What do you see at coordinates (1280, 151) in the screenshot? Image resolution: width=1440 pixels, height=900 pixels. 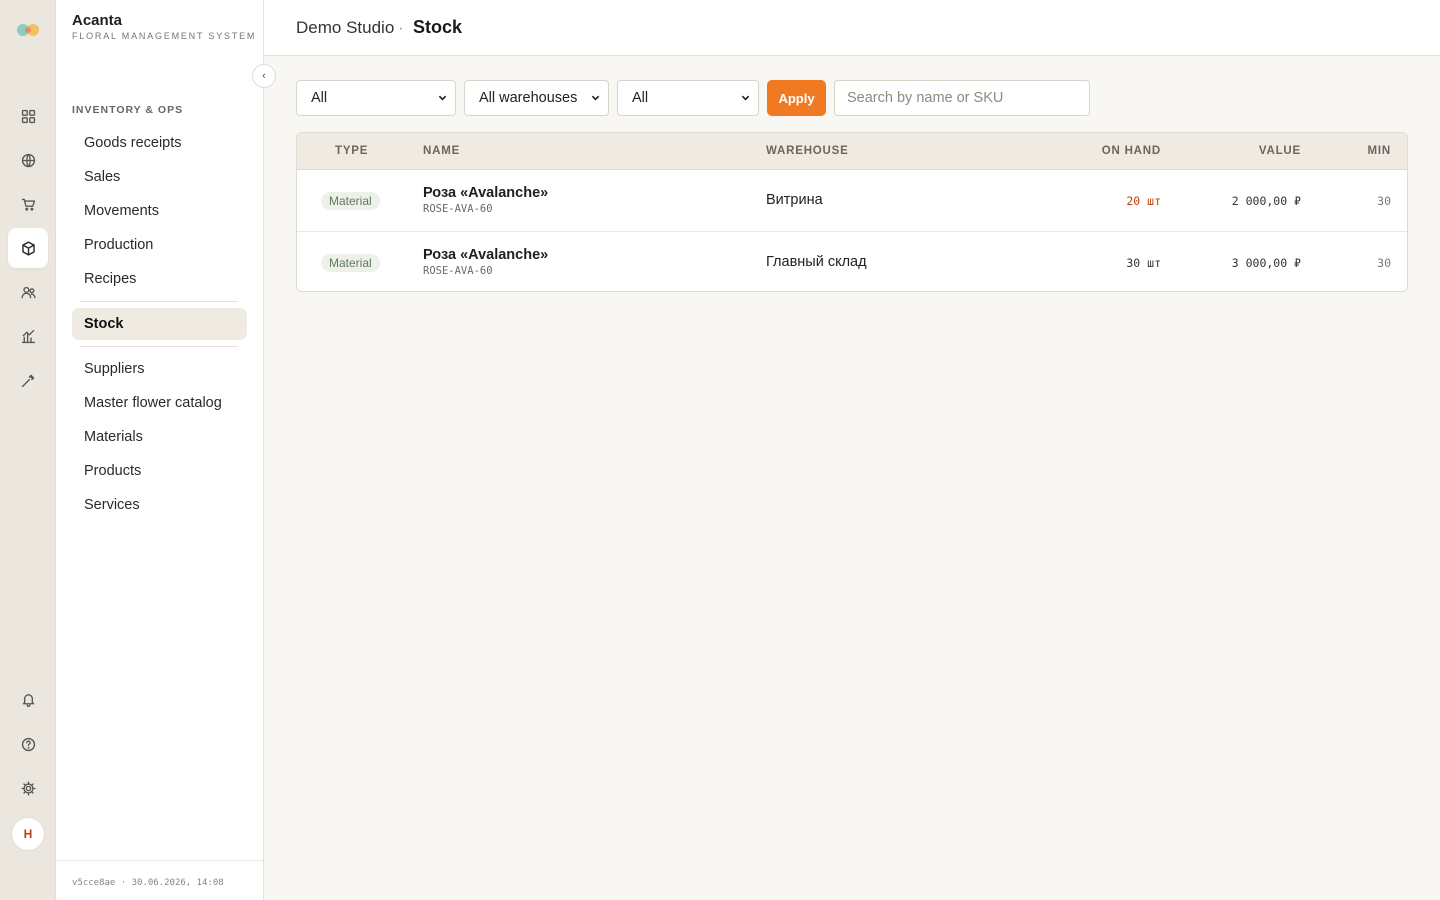 I see `column-header-value: VALUE` at bounding box center [1280, 151].